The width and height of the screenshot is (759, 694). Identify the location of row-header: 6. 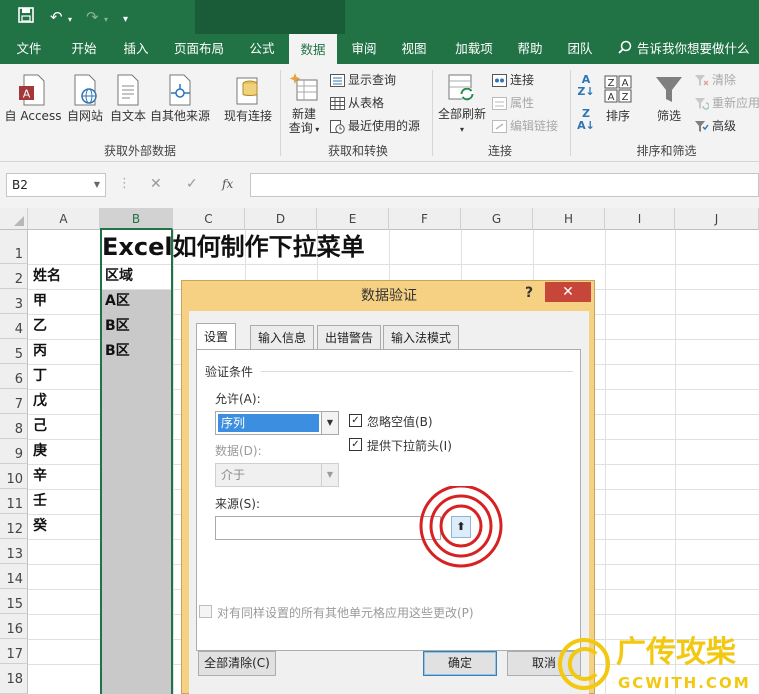
(14, 376).